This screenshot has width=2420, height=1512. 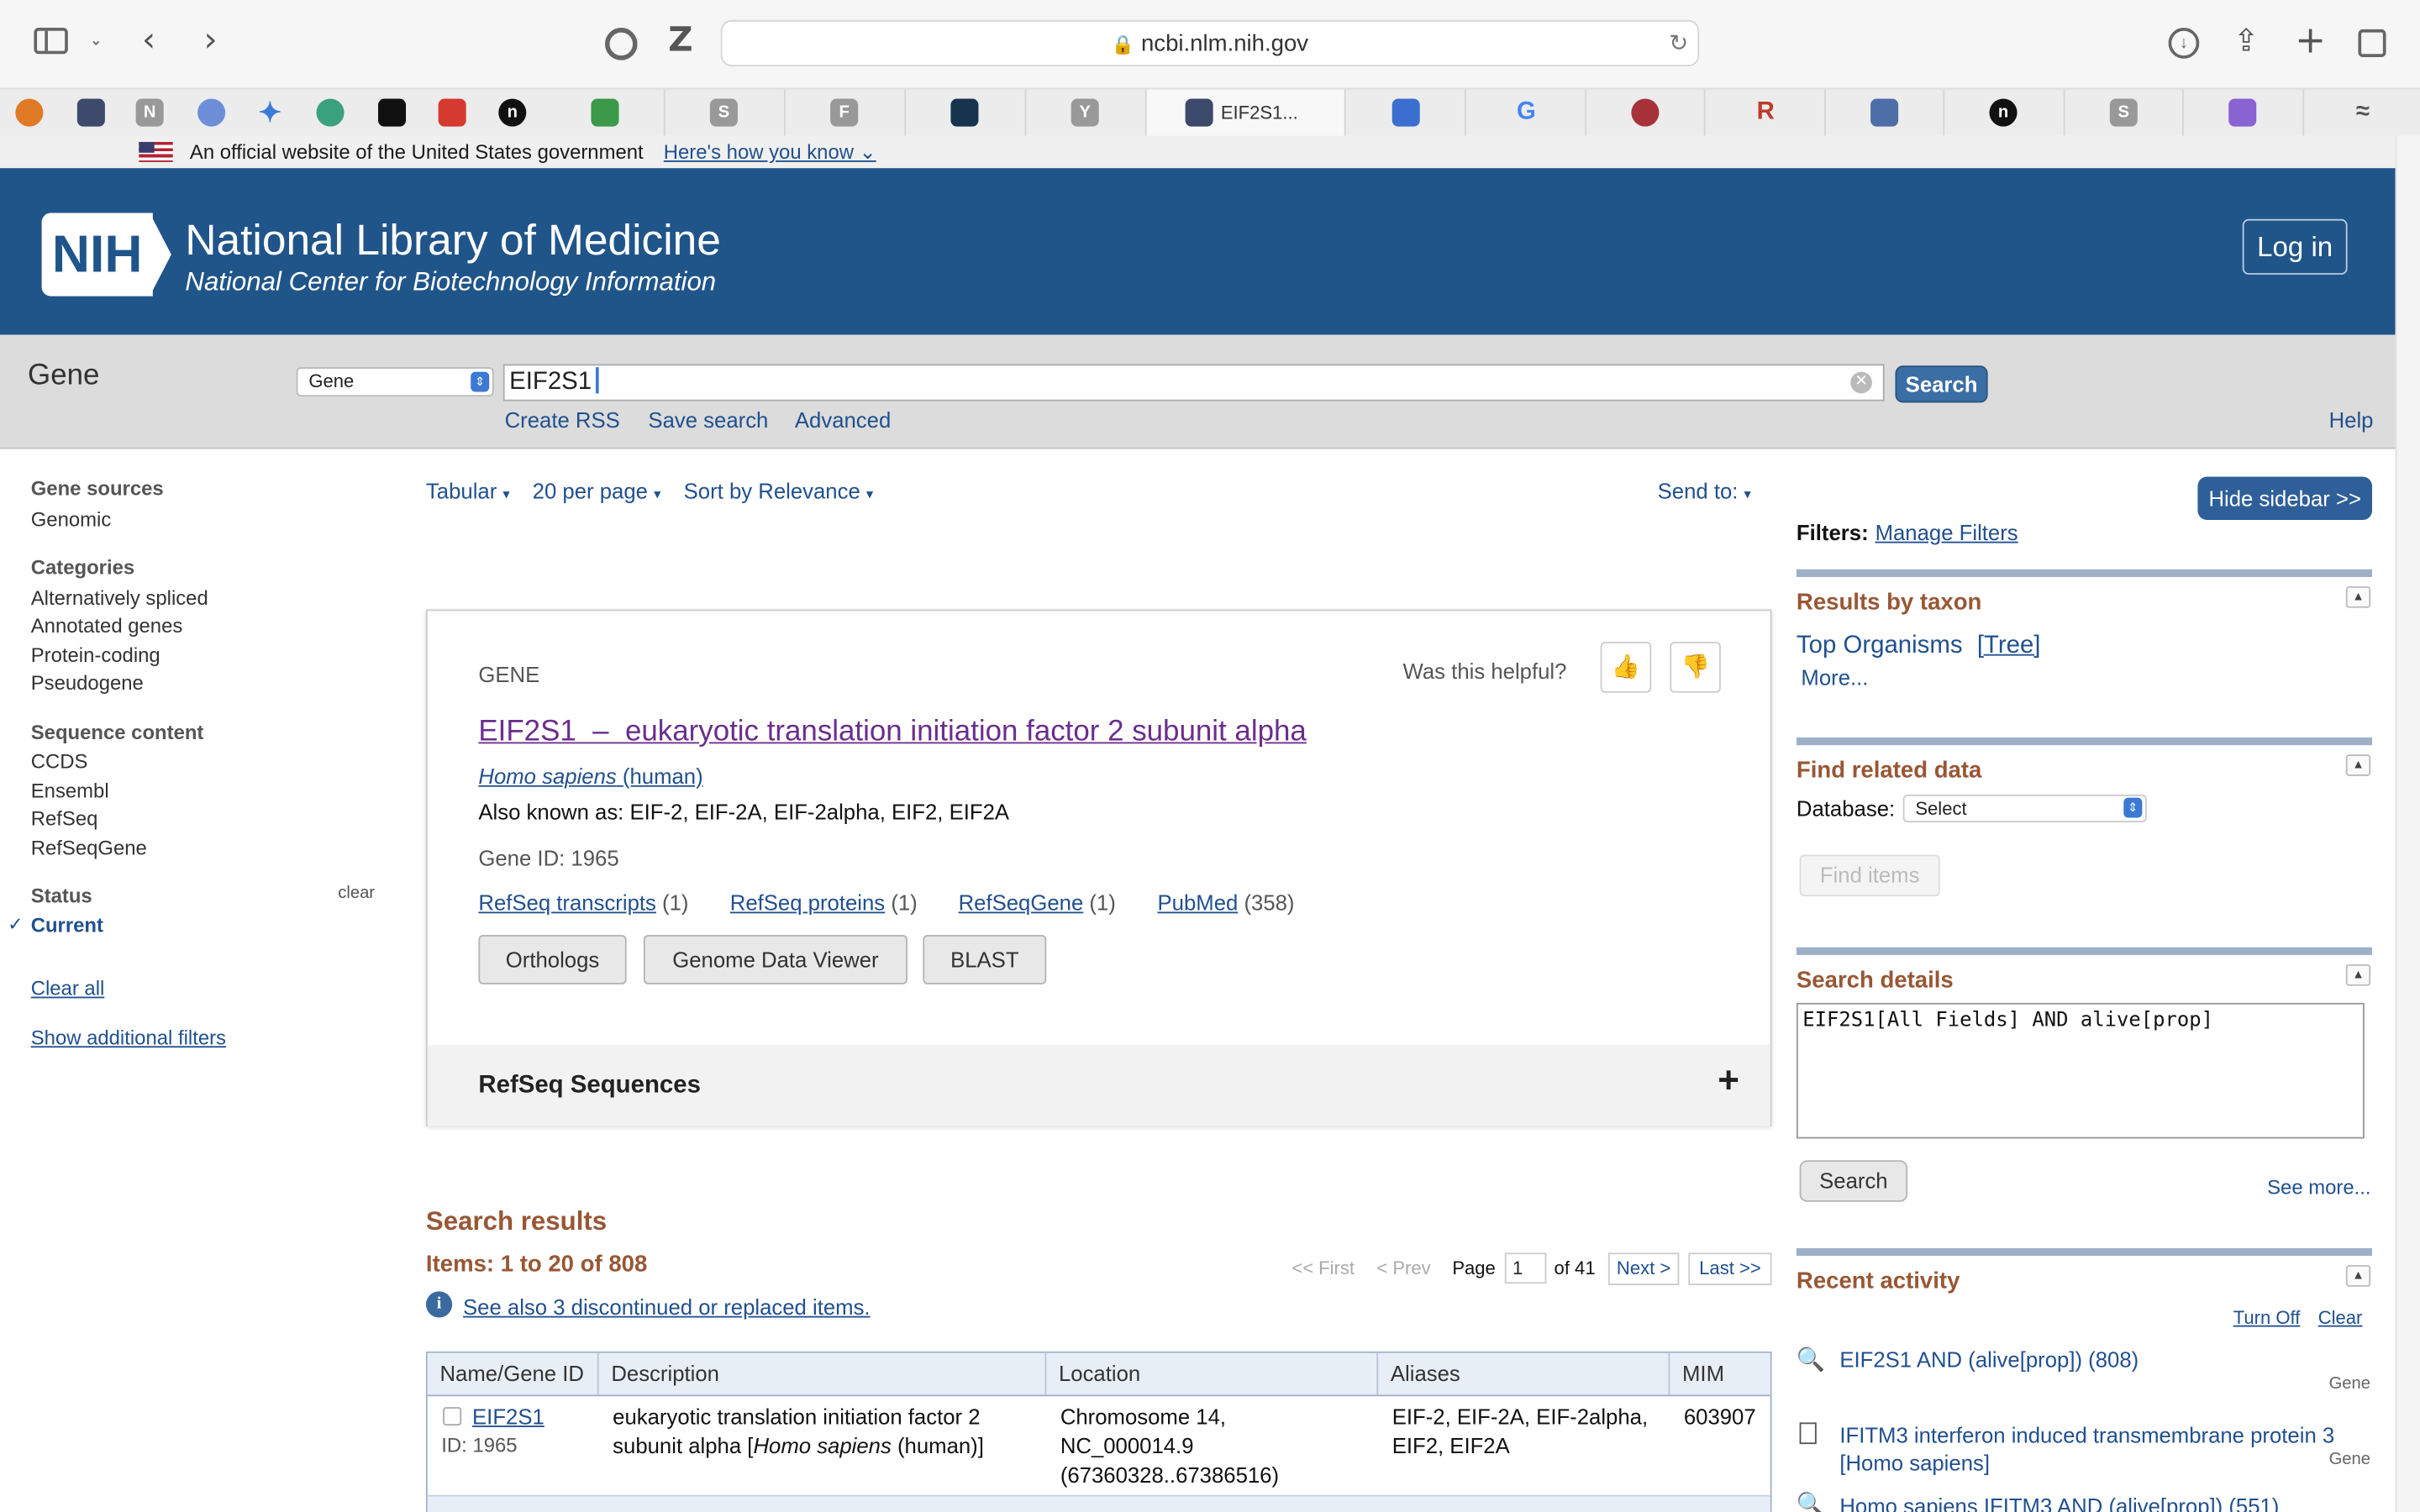 What do you see at coordinates (2407, 823) in the screenshot?
I see `page-scrollbar` at bounding box center [2407, 823].